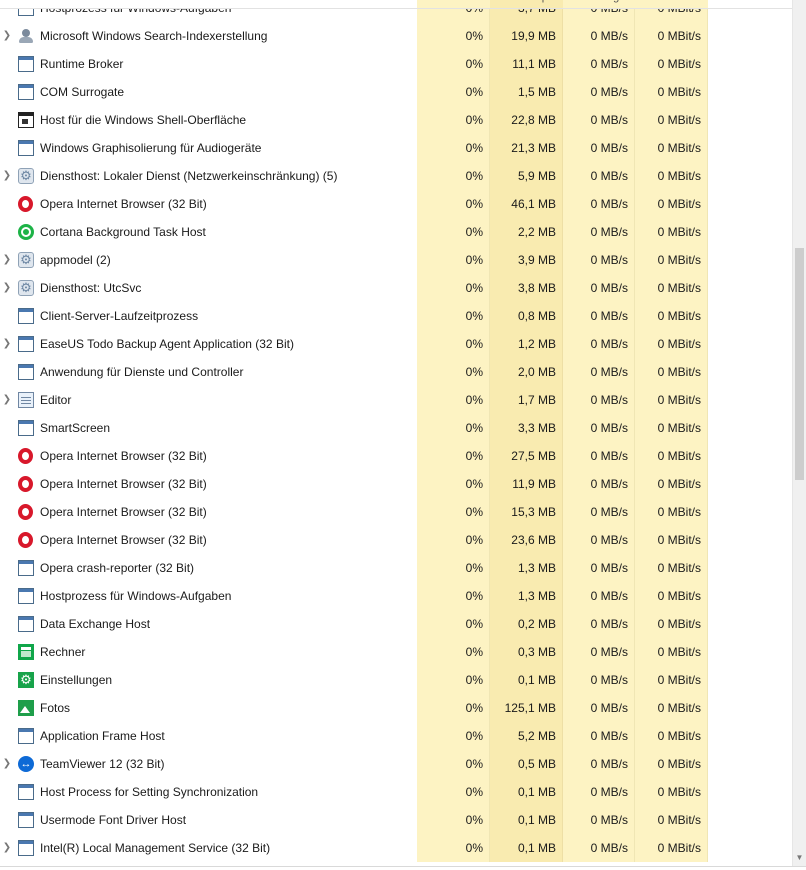 Image resolution: width=806 pixels, height=870 pixels. I want to click on scrollbar-thumb, so click(799, 364).